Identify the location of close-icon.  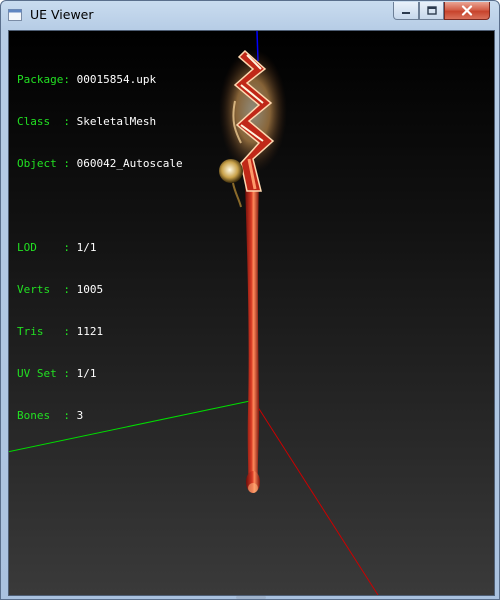
(467, 10).